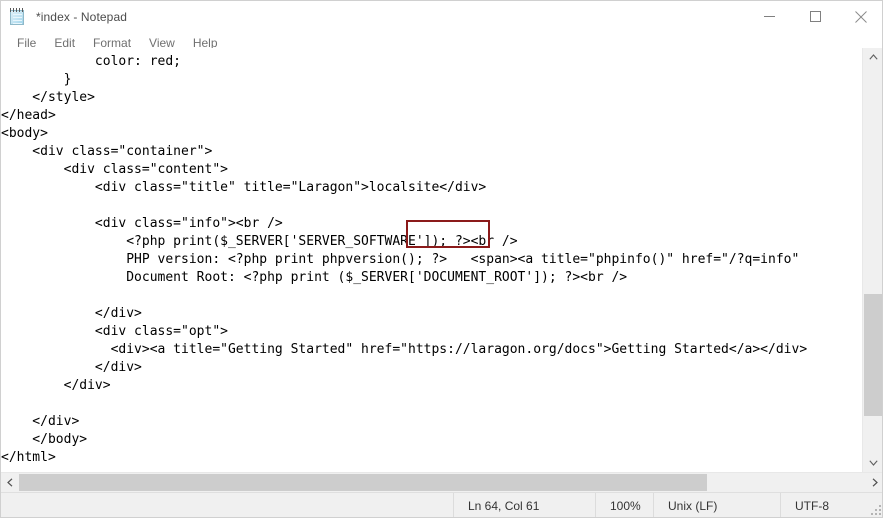  What do you see at coordinates (716, 505) in the screenshot?
I see `status-line-ending: Unix (LF)` at bounding box center [716, 505].